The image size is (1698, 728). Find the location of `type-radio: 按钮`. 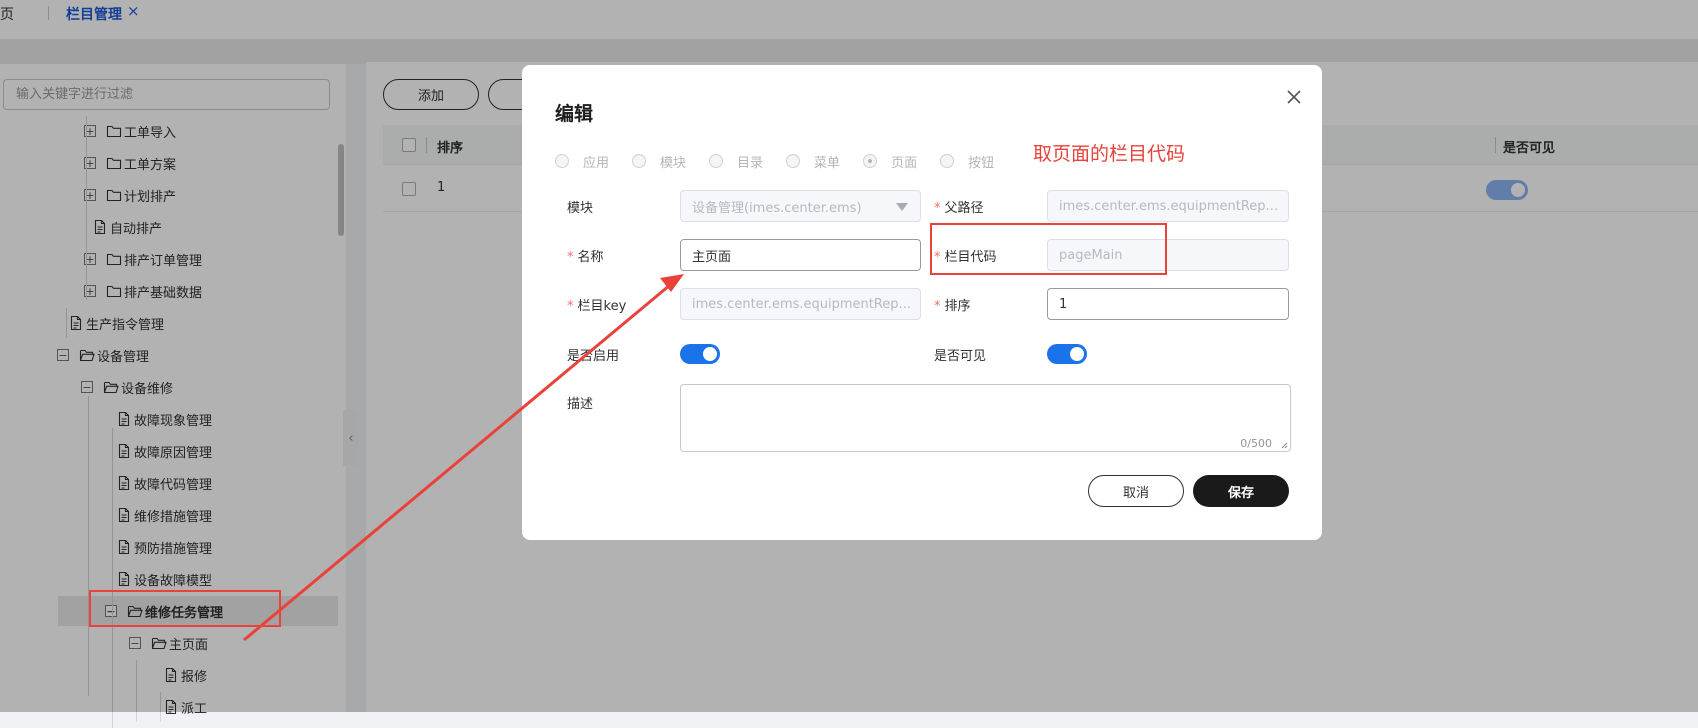

type-radio: 按钮 is located at coordinates (967, 161).